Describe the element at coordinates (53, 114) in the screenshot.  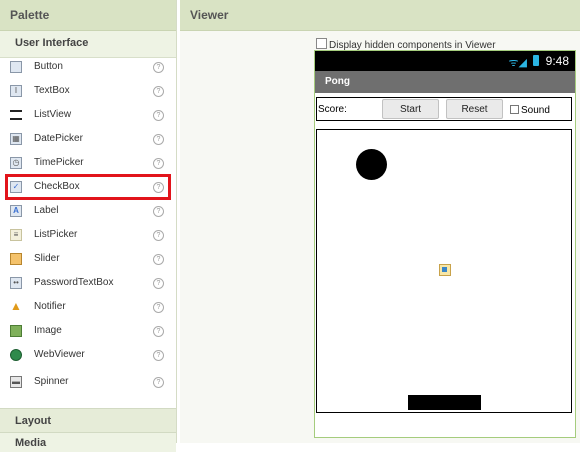
I see `palette-item-label: ListView` at that location.